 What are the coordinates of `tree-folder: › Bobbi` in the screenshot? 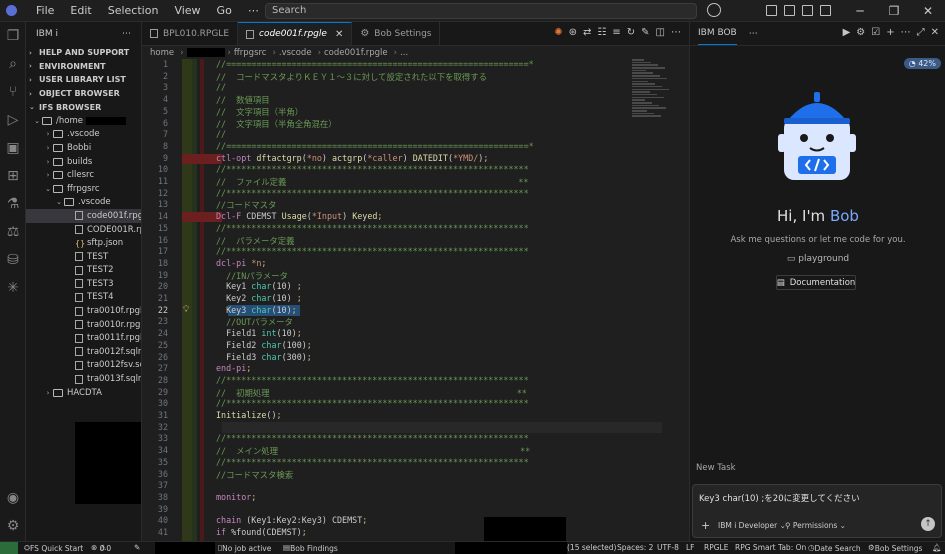 It's located at (83, 148).